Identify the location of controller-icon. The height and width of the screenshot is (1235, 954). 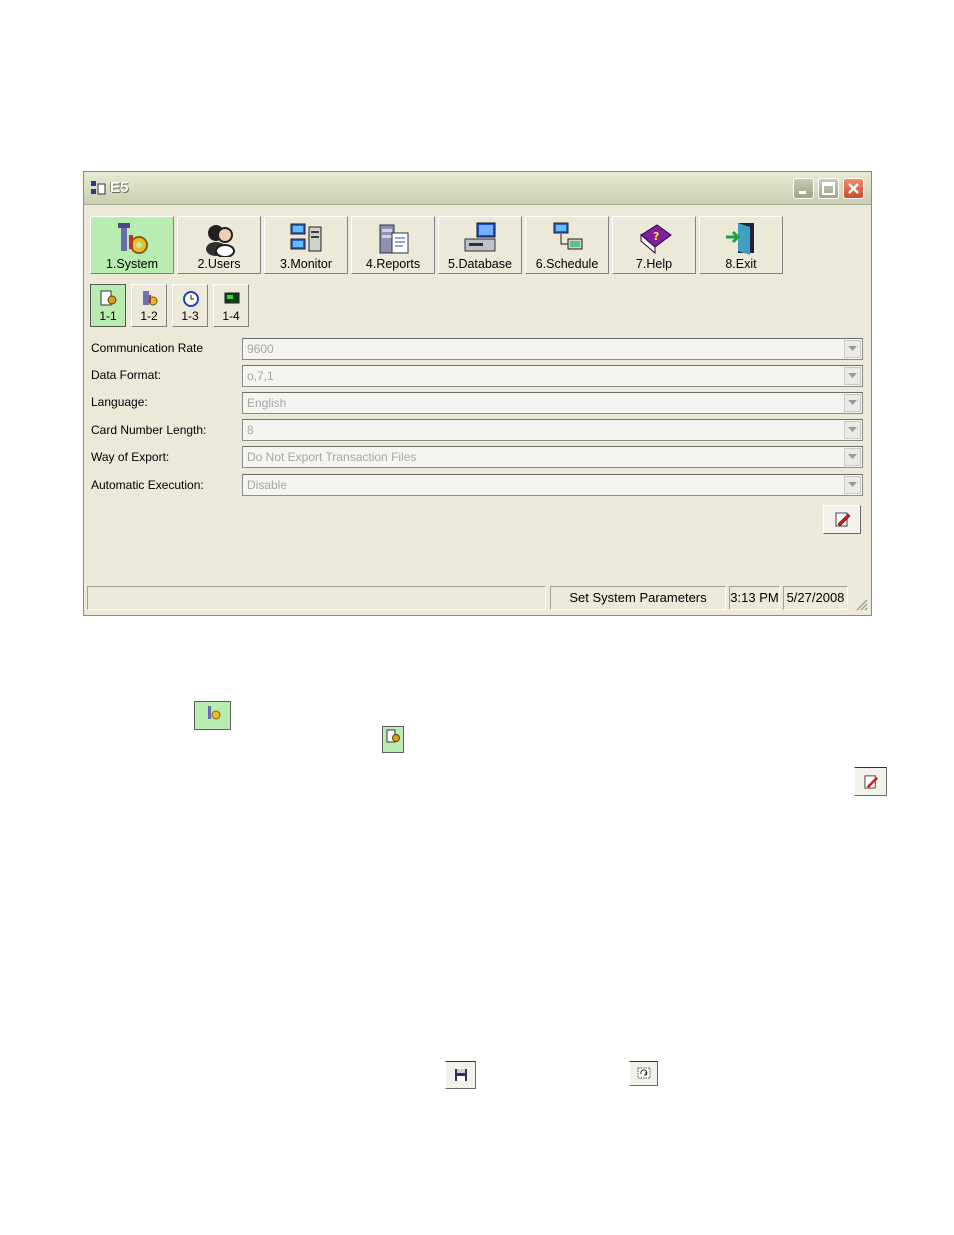
(150, 298).